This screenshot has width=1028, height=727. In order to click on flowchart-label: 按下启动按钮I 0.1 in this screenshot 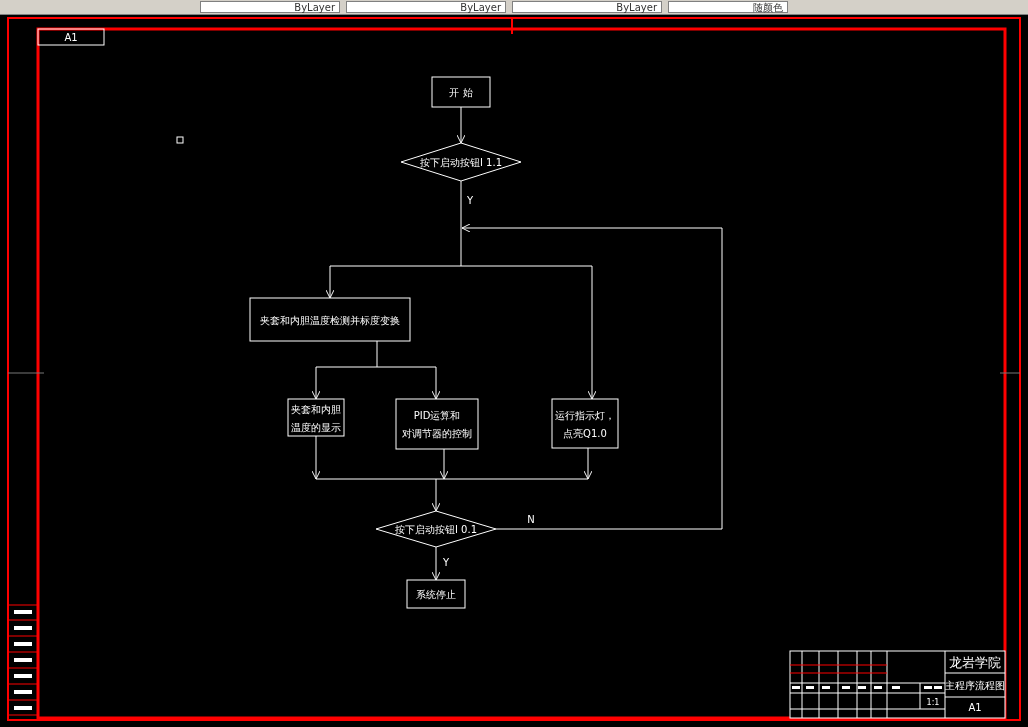, I will do `click(436, 529)`.